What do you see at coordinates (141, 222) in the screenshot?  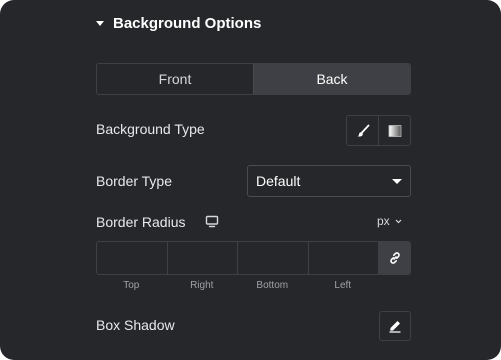 I see `border-radius-label: Border Radius` at bounding box center [141, 222].